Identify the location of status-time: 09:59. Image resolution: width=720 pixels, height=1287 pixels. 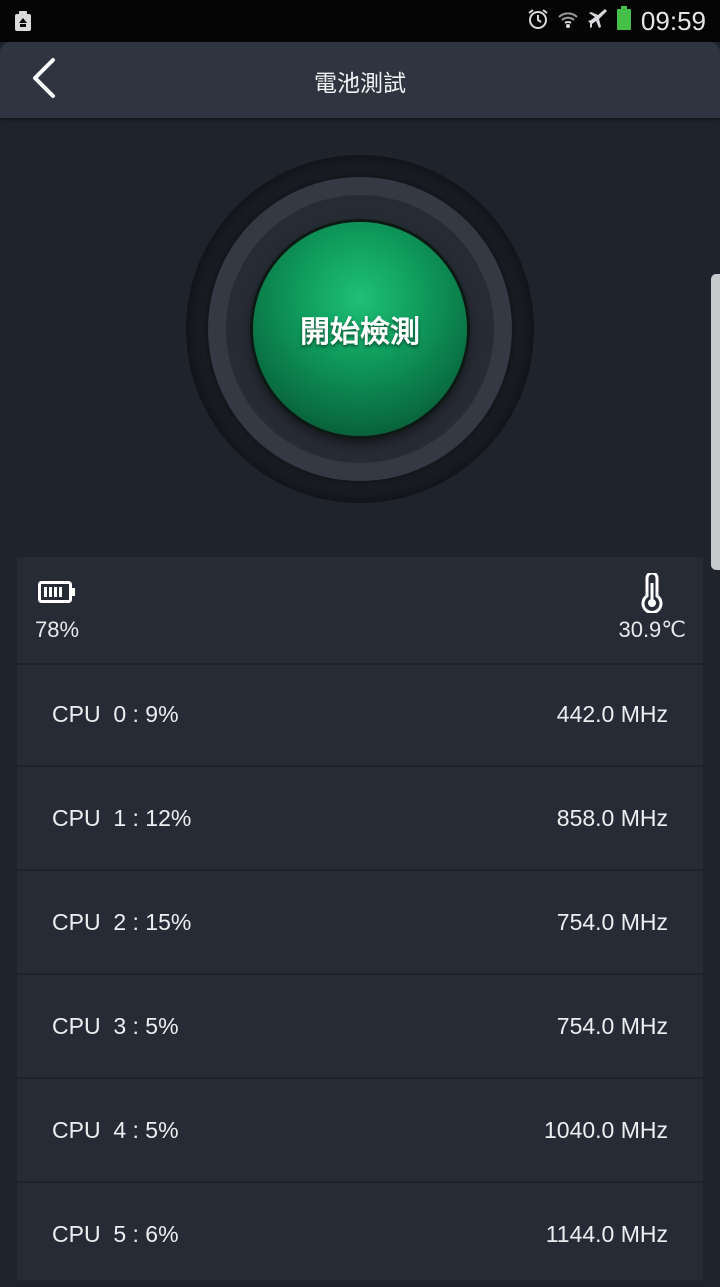
(673, 20).